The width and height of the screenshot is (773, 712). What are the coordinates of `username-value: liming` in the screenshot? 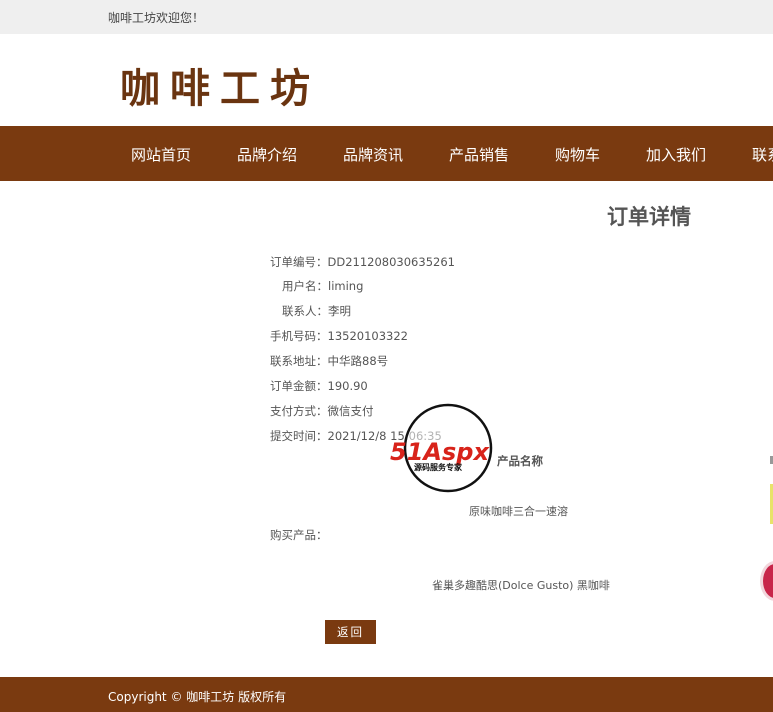 It's located at (346, 286).